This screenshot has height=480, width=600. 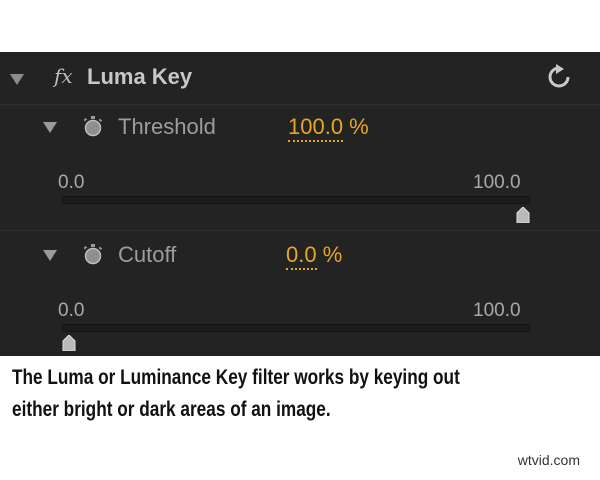 I want to click on effect-header: fx Luma Key, so click(x=300, y=78).